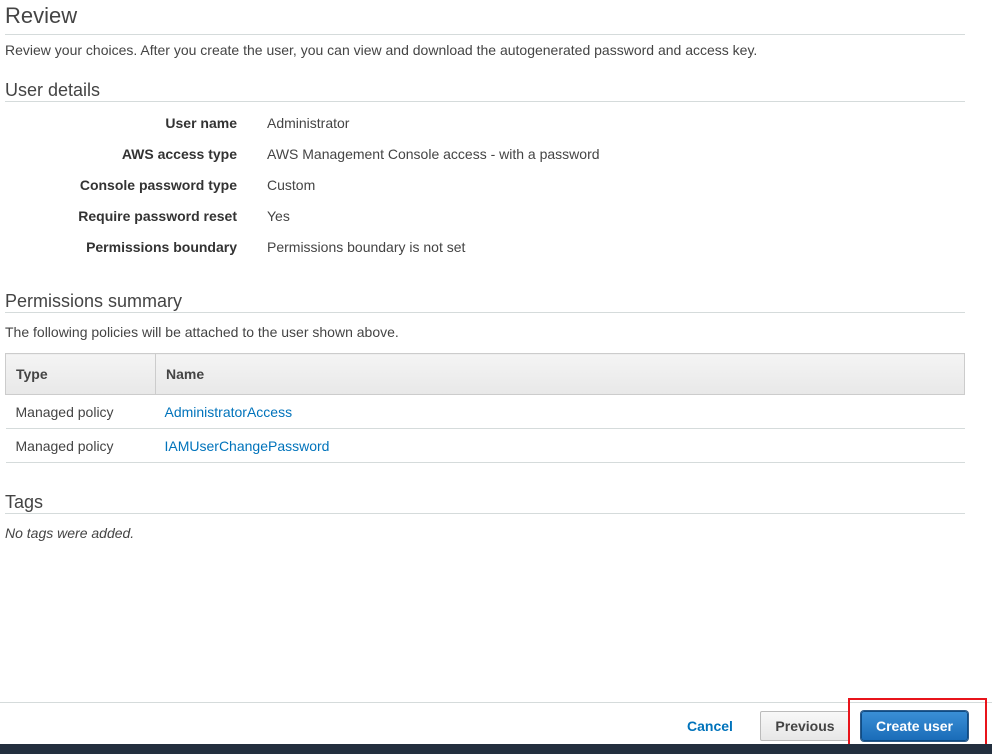 Image resolution: width=992 pixels, height=754 pixels. I want to click on detail-label: User name, so click(201, 122).